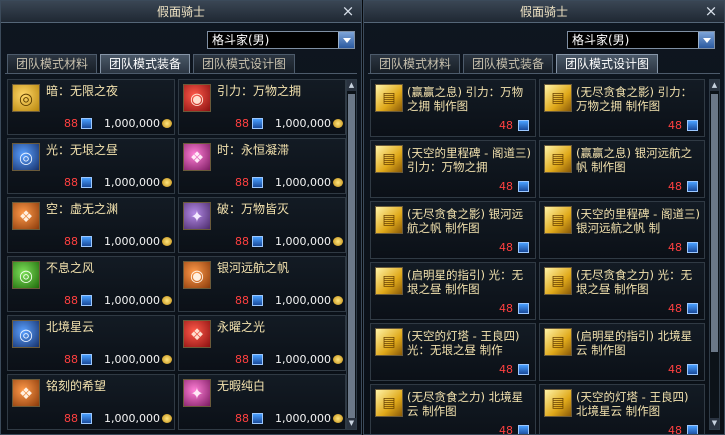 The image size is (725, 435). I want to click on item-name: 暗：无限之夜, so click(82, 91).